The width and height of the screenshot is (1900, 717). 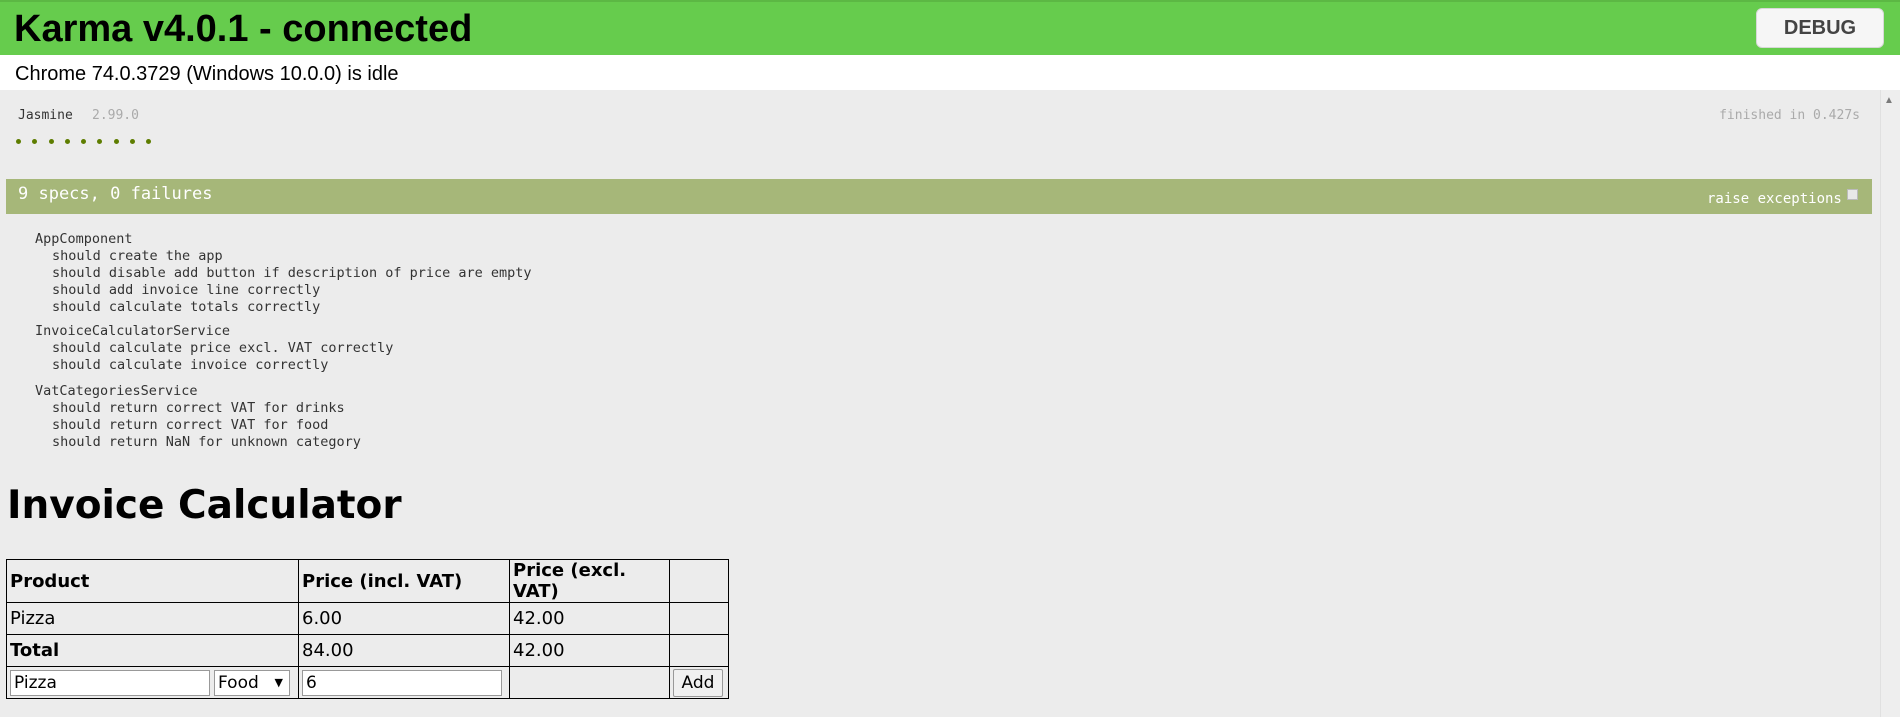 I want to click on row-actions, so click(x=699, y=618).